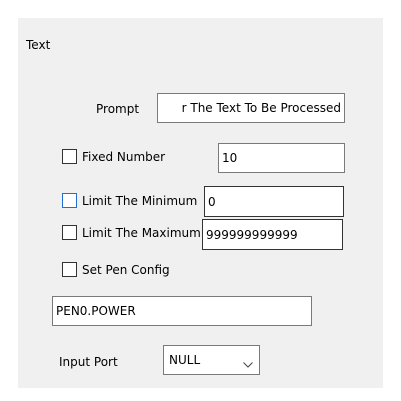  What do you see at coordinates (248, 362) in the screenshot?
I see `chevron-down-icon` at bounding box center [248, 362].